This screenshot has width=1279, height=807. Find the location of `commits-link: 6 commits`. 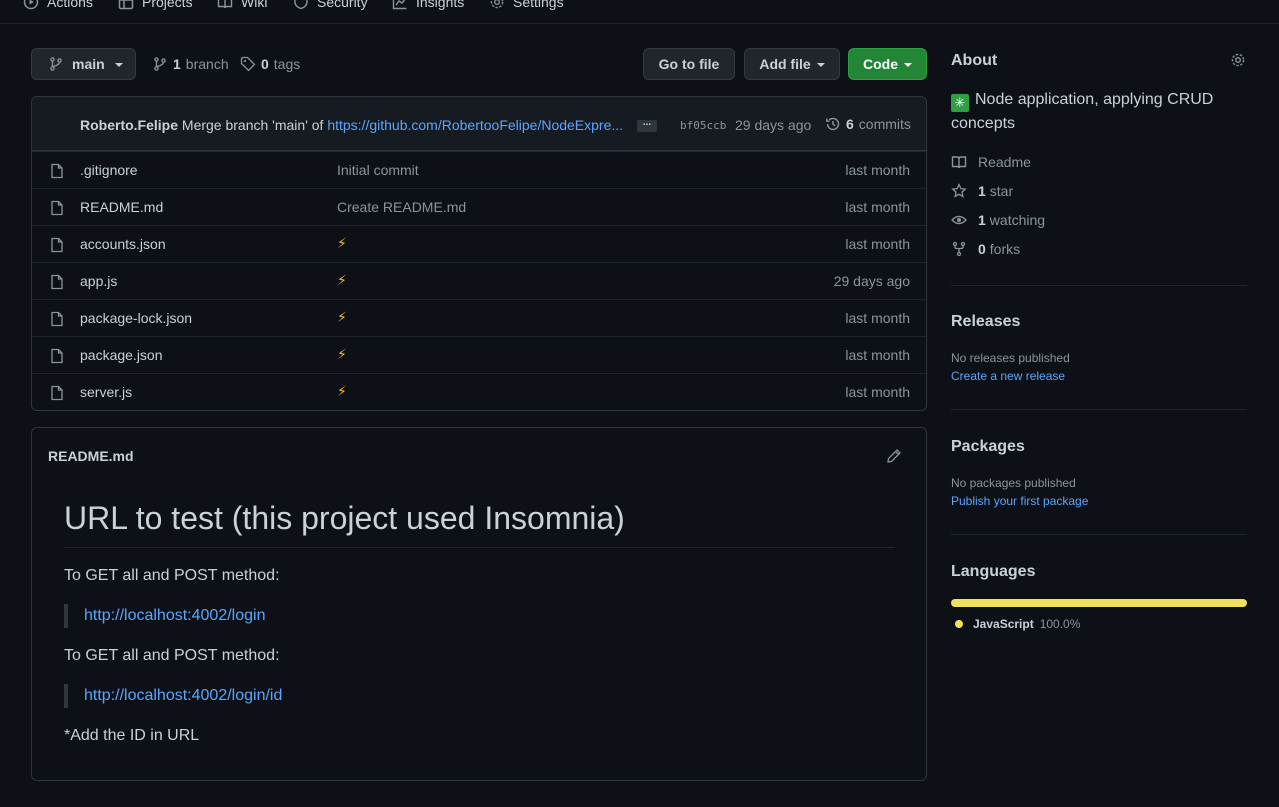

commits-link: 6 commits is located at coordinates (868, 124).